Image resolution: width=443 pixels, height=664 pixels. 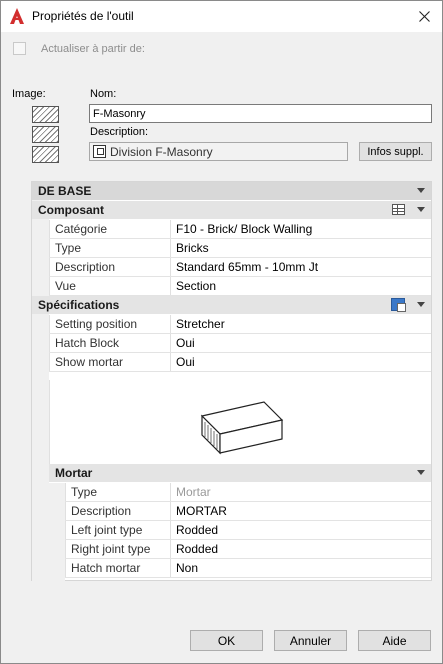 I want to click on description-value: Division F-Masonry, so click(x=161, y=151).